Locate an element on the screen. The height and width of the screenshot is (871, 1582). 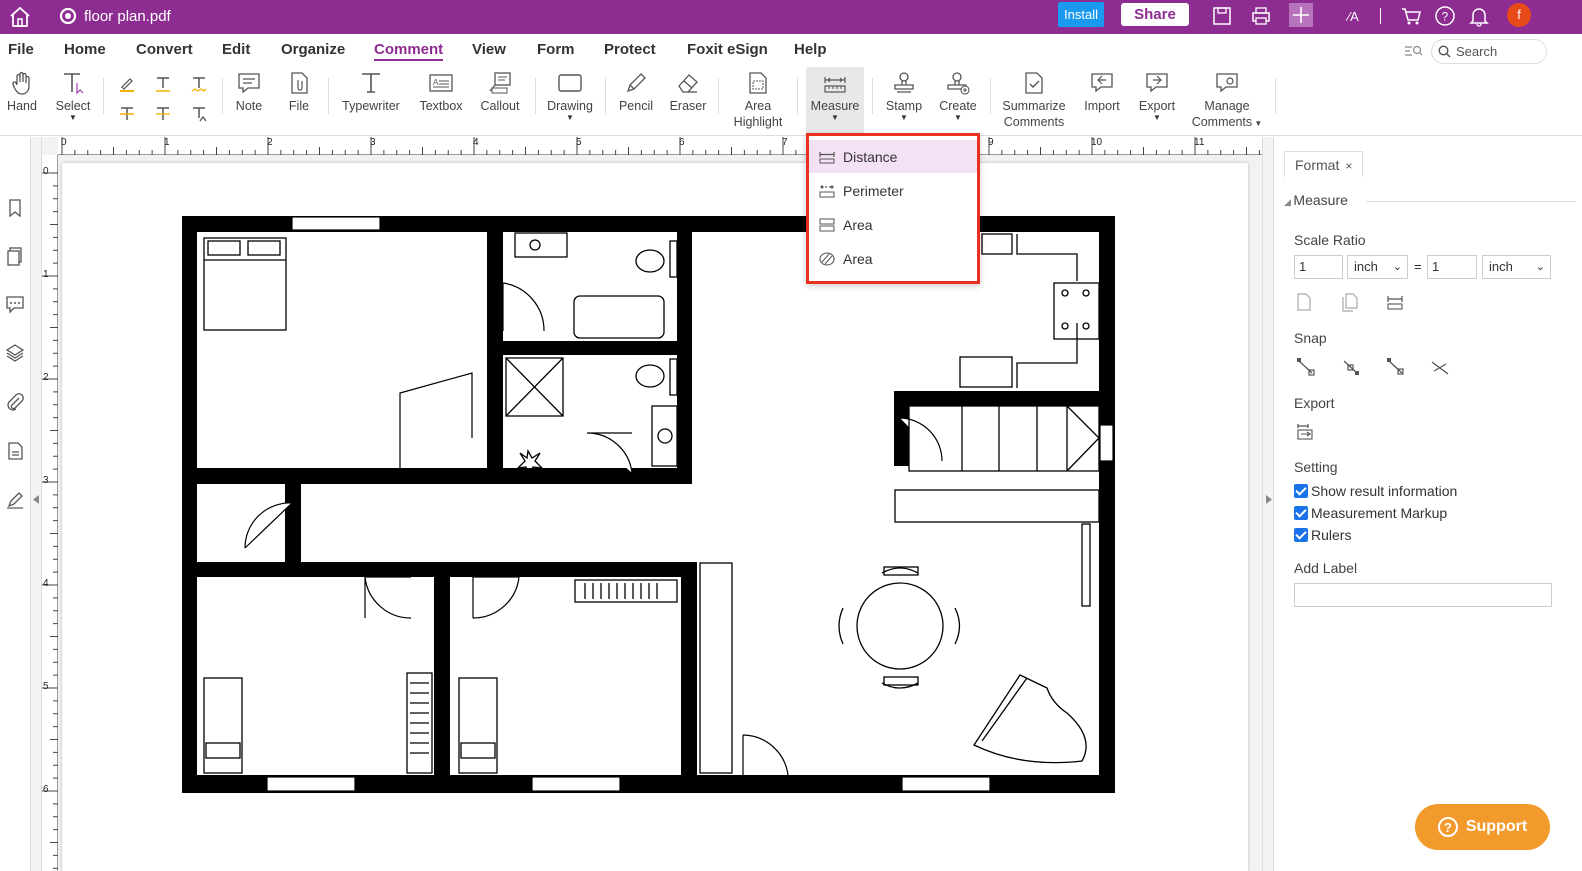
import-comments-tool: Import is located at coordinates (1102, 92).